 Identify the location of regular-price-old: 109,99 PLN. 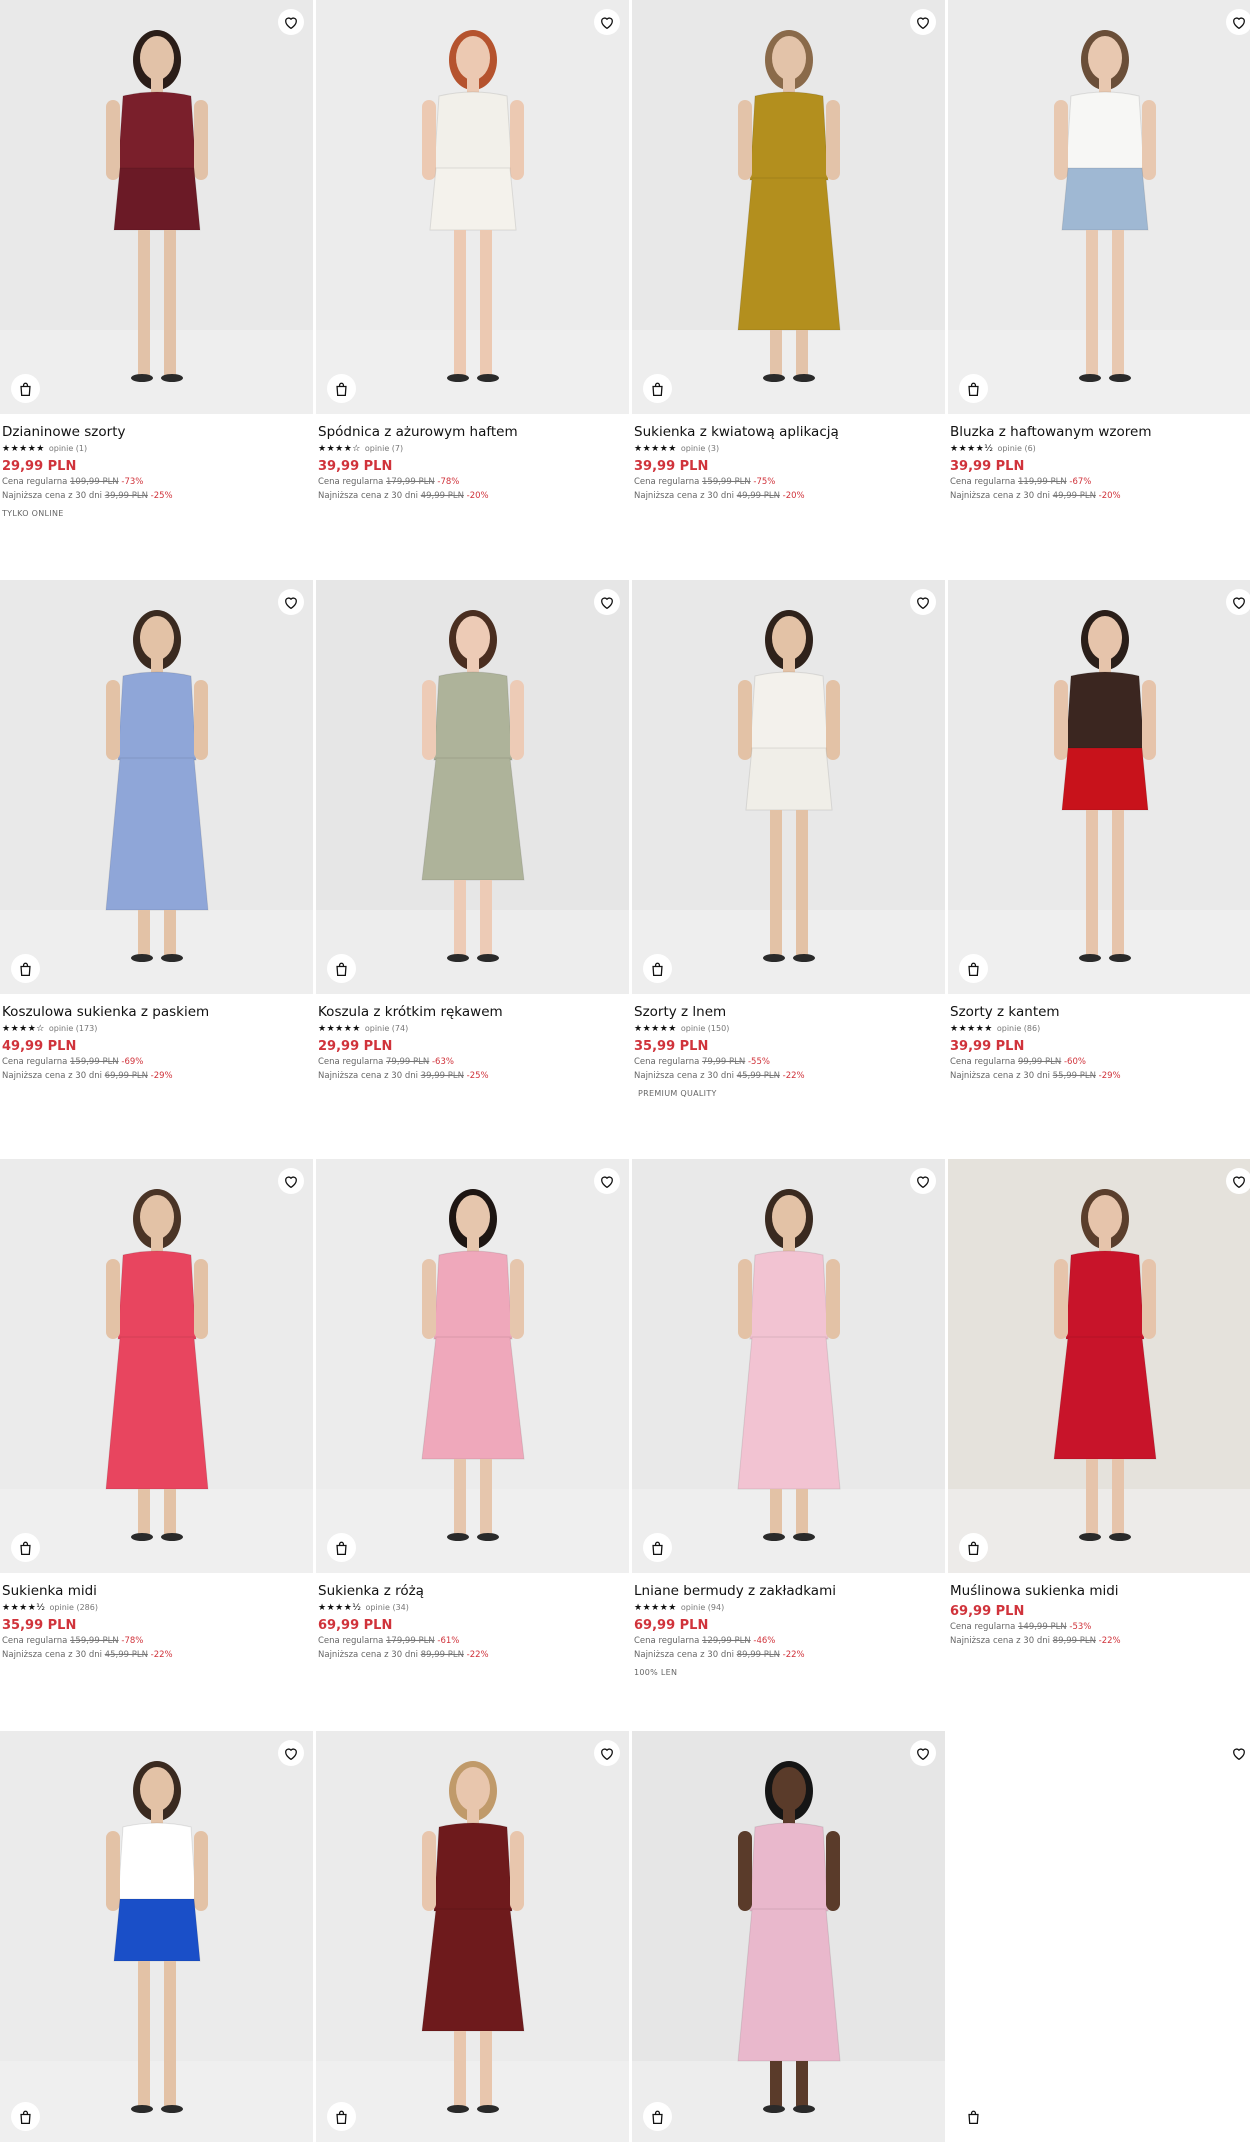
(94, 482).